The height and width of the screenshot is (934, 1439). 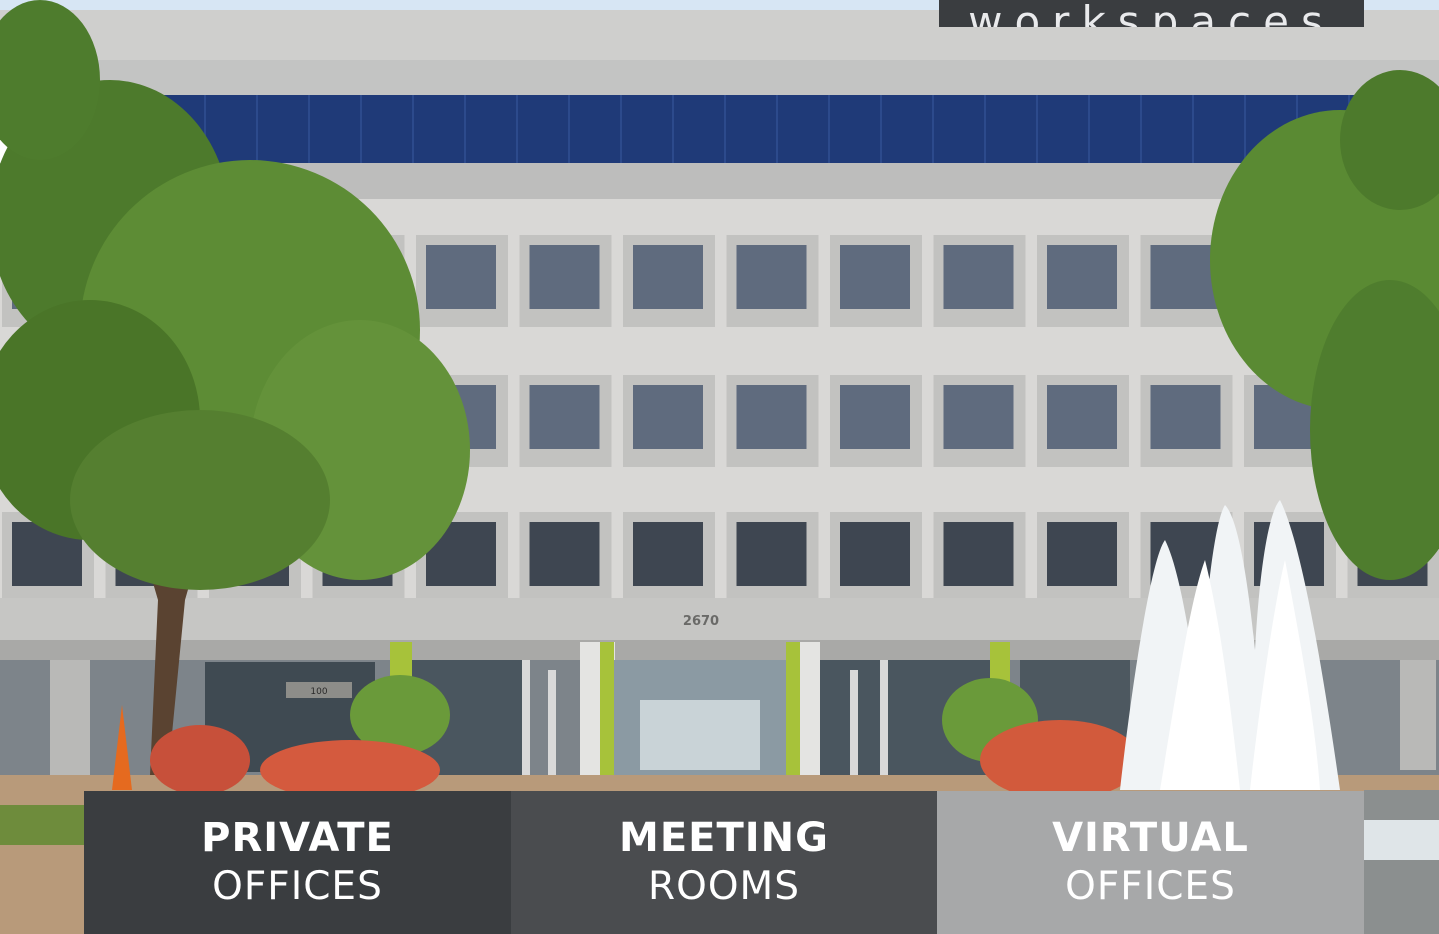 What do you see at coordinates (750, 129) in the screenshot?
I see `blue-window-band` at bounding box center [750, 129].